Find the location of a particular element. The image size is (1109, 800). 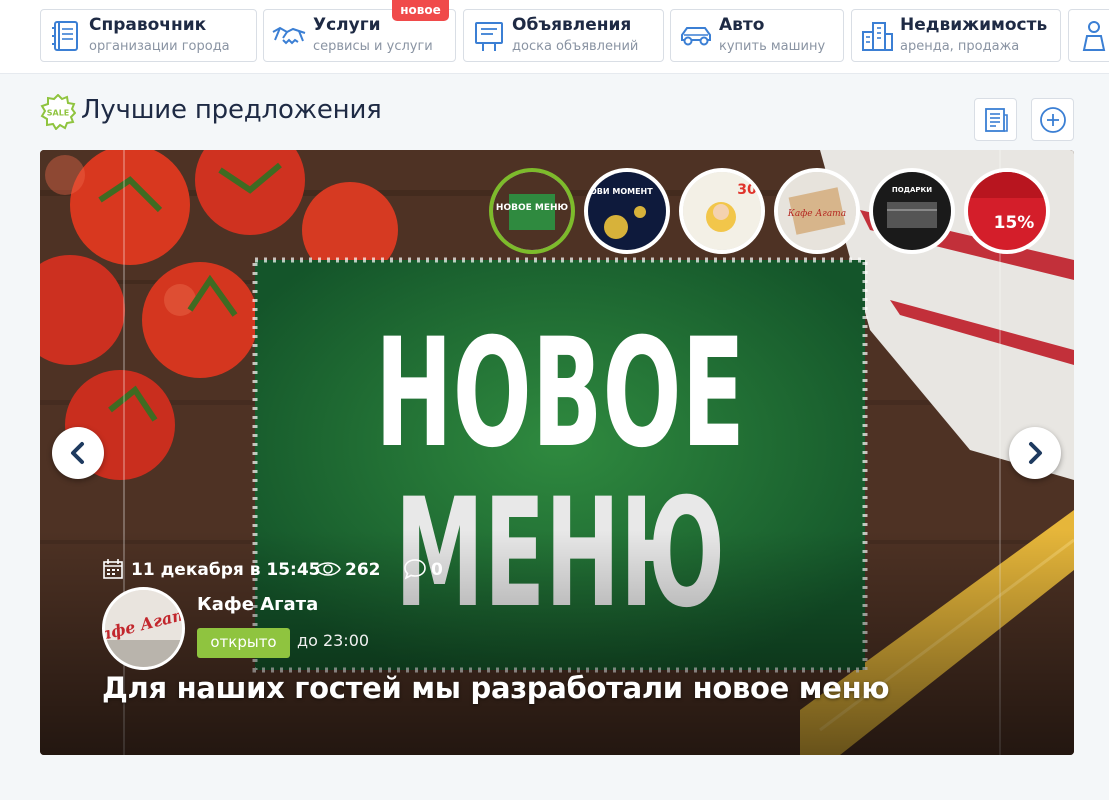

section-title: Лучшие предложения is located at coordinates (231, 110).